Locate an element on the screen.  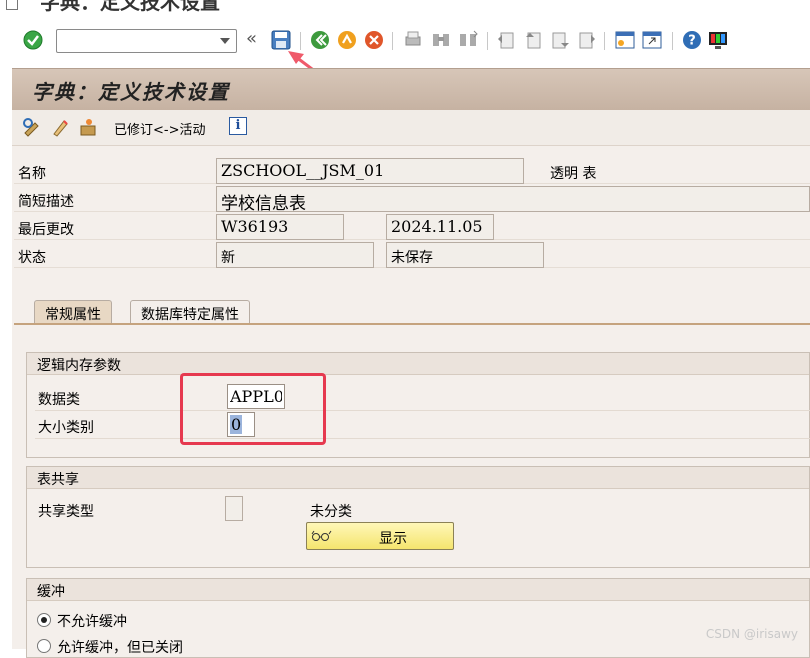
status-row: 状态 新 未保存 is located at coordinates (412, 255).